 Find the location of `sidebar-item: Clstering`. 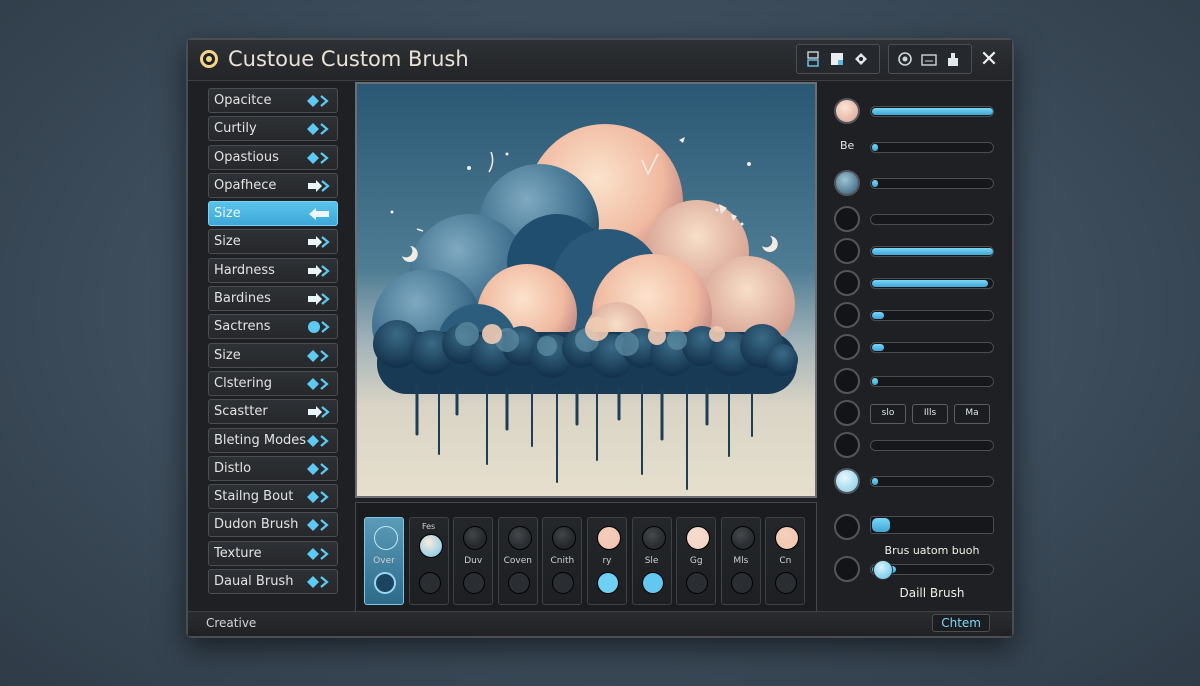

sidebar-item: Clstering is located at coordinates (273, 383).